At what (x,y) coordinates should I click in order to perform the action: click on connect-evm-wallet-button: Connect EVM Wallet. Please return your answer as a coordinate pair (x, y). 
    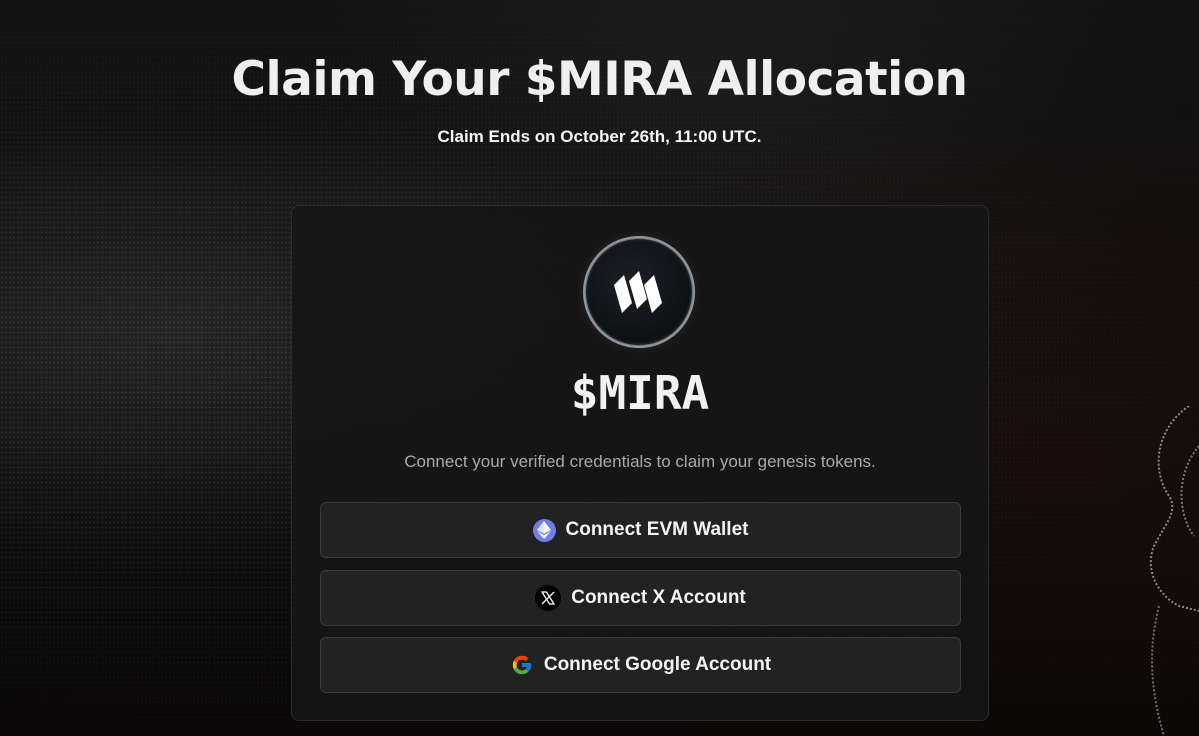
    Looking at the image, I should click on (640, 530).